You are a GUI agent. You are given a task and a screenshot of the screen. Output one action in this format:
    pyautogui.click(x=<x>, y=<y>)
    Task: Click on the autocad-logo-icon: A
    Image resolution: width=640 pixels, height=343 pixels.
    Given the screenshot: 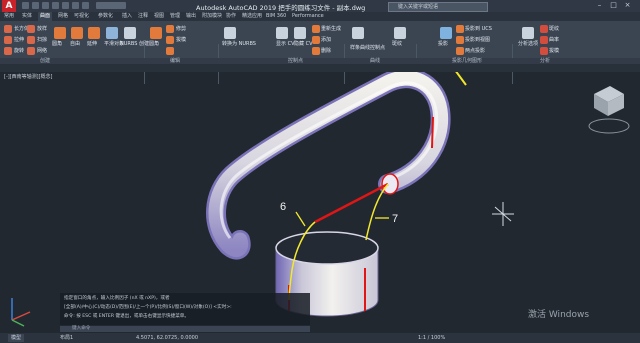 What is the action you would take?
    pyautogui.click(x=9, y=6)
    